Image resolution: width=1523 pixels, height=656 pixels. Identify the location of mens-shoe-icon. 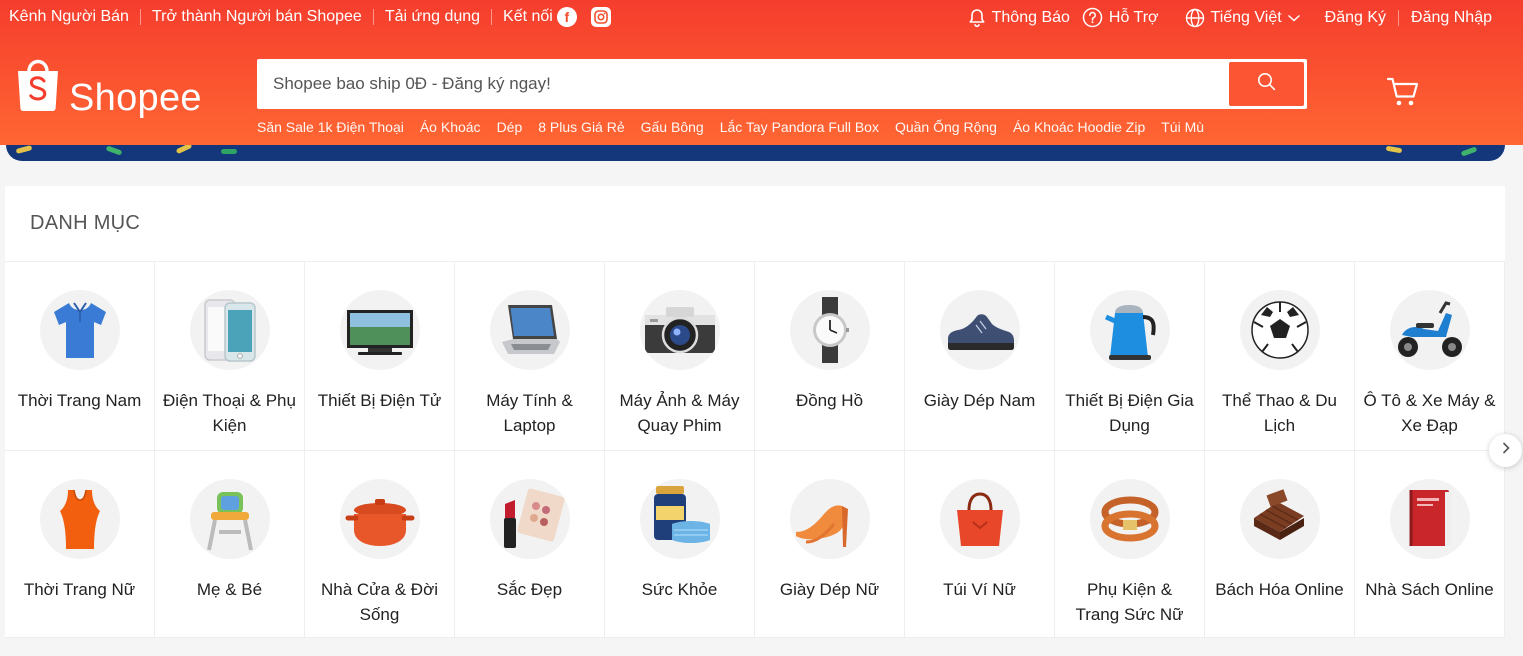
(979, 330).